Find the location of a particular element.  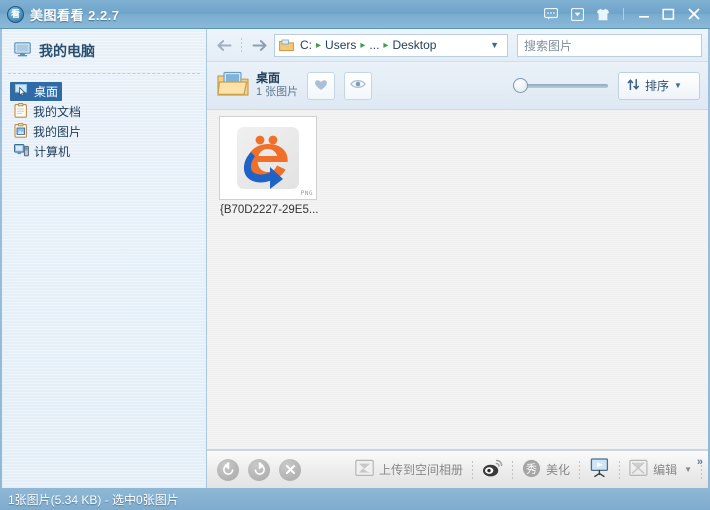

sidebar-item-label: 桌面 is located at coordinates (46, 92).